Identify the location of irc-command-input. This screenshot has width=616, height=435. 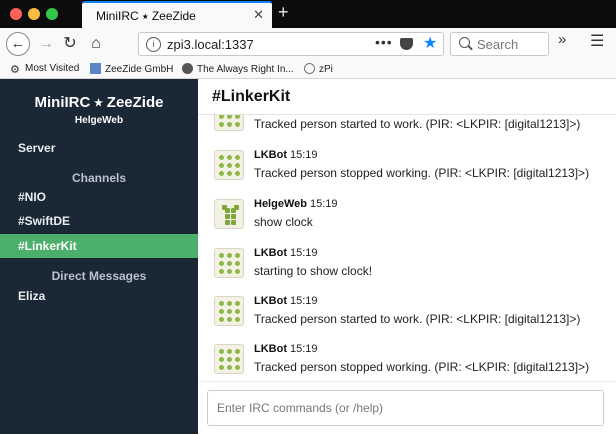
(405, 408).